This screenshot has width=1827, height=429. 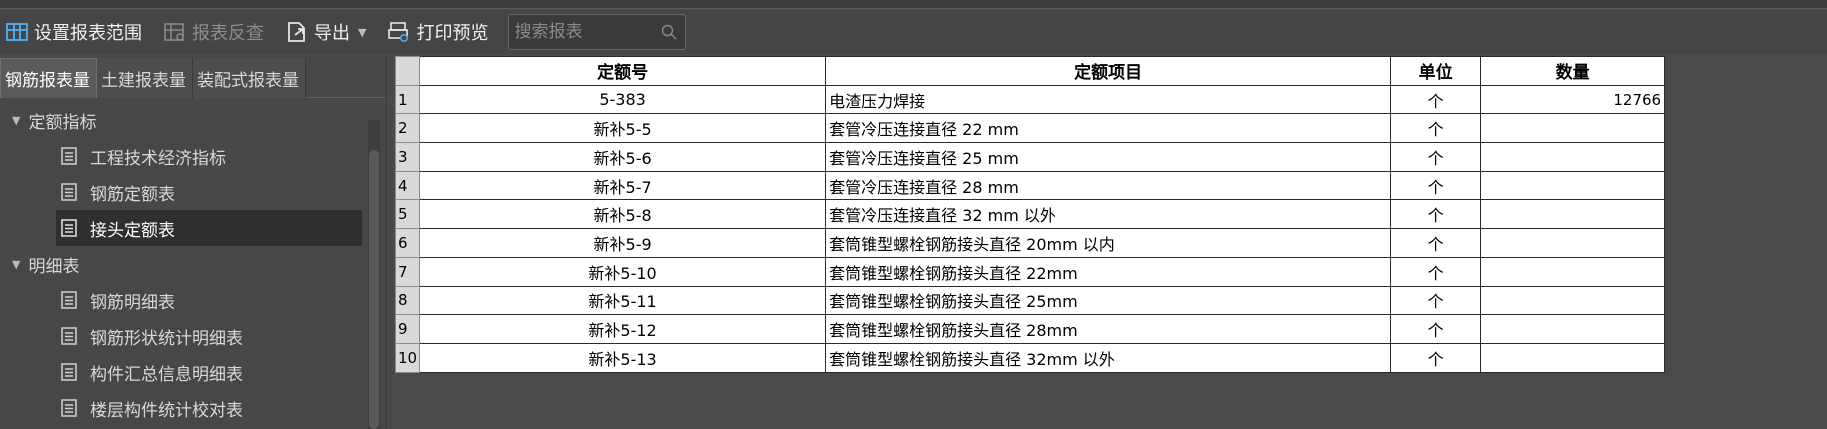 I want to click on cell-quota-code: 新补5-10, so click(x=623, y=271).